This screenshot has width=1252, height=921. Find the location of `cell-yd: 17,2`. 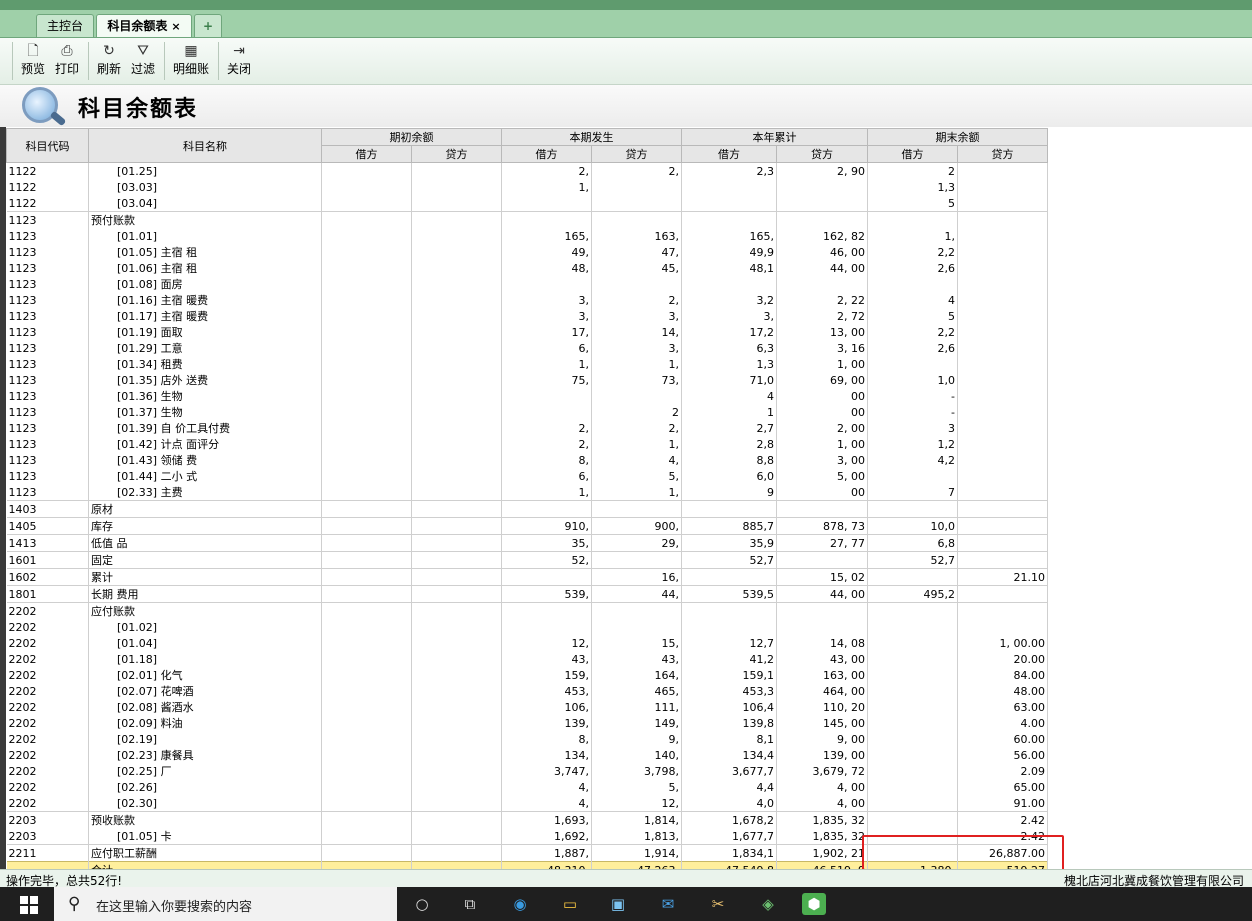

cell-yd: 17,2 is located at coordinates (729, 332).